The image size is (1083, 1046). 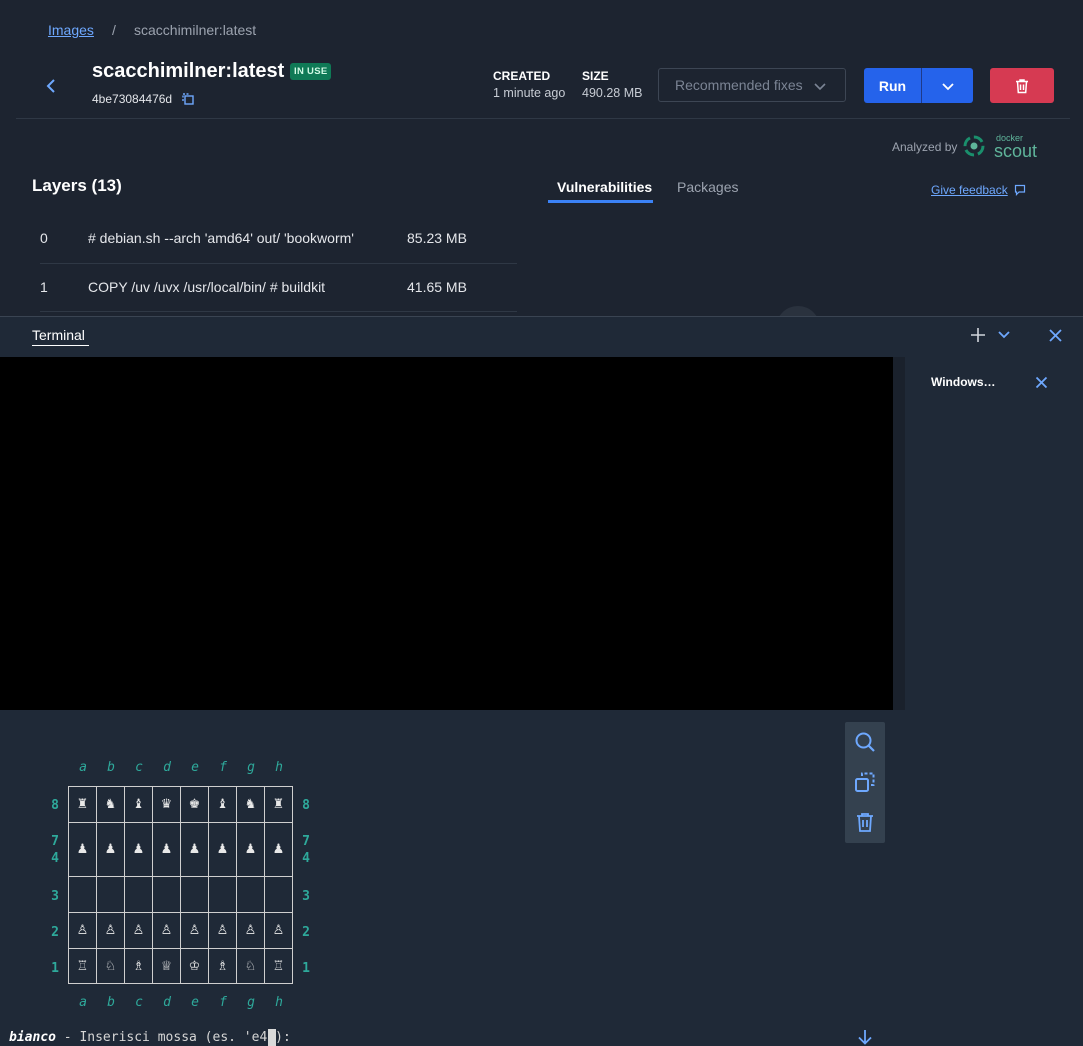 I want to click on breadcrumb-current: scacchimilner:latest, so click(x=195, y=30).